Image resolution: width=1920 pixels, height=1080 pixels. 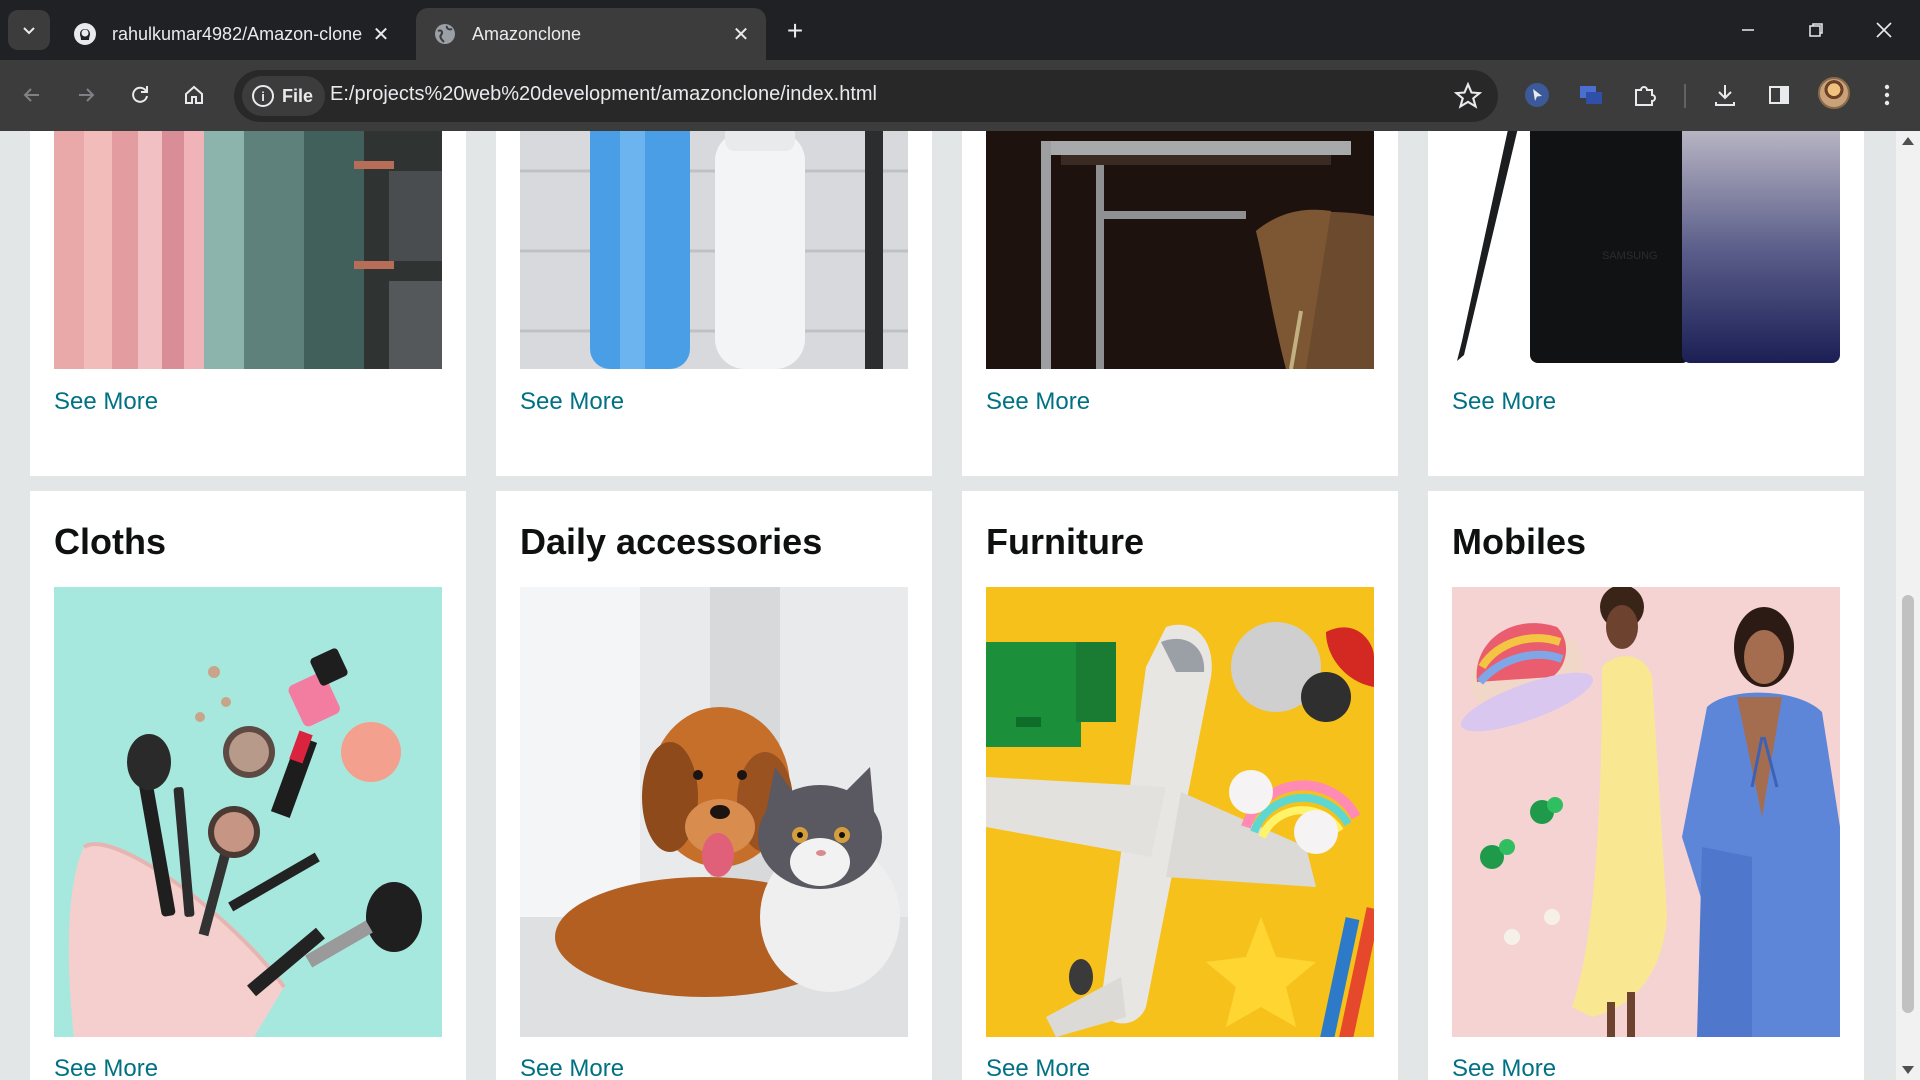 What do you see at coordinates (1065, 541) in the screenshot?
I see `card-title: Furniture` at bounding box center [1065, 541].